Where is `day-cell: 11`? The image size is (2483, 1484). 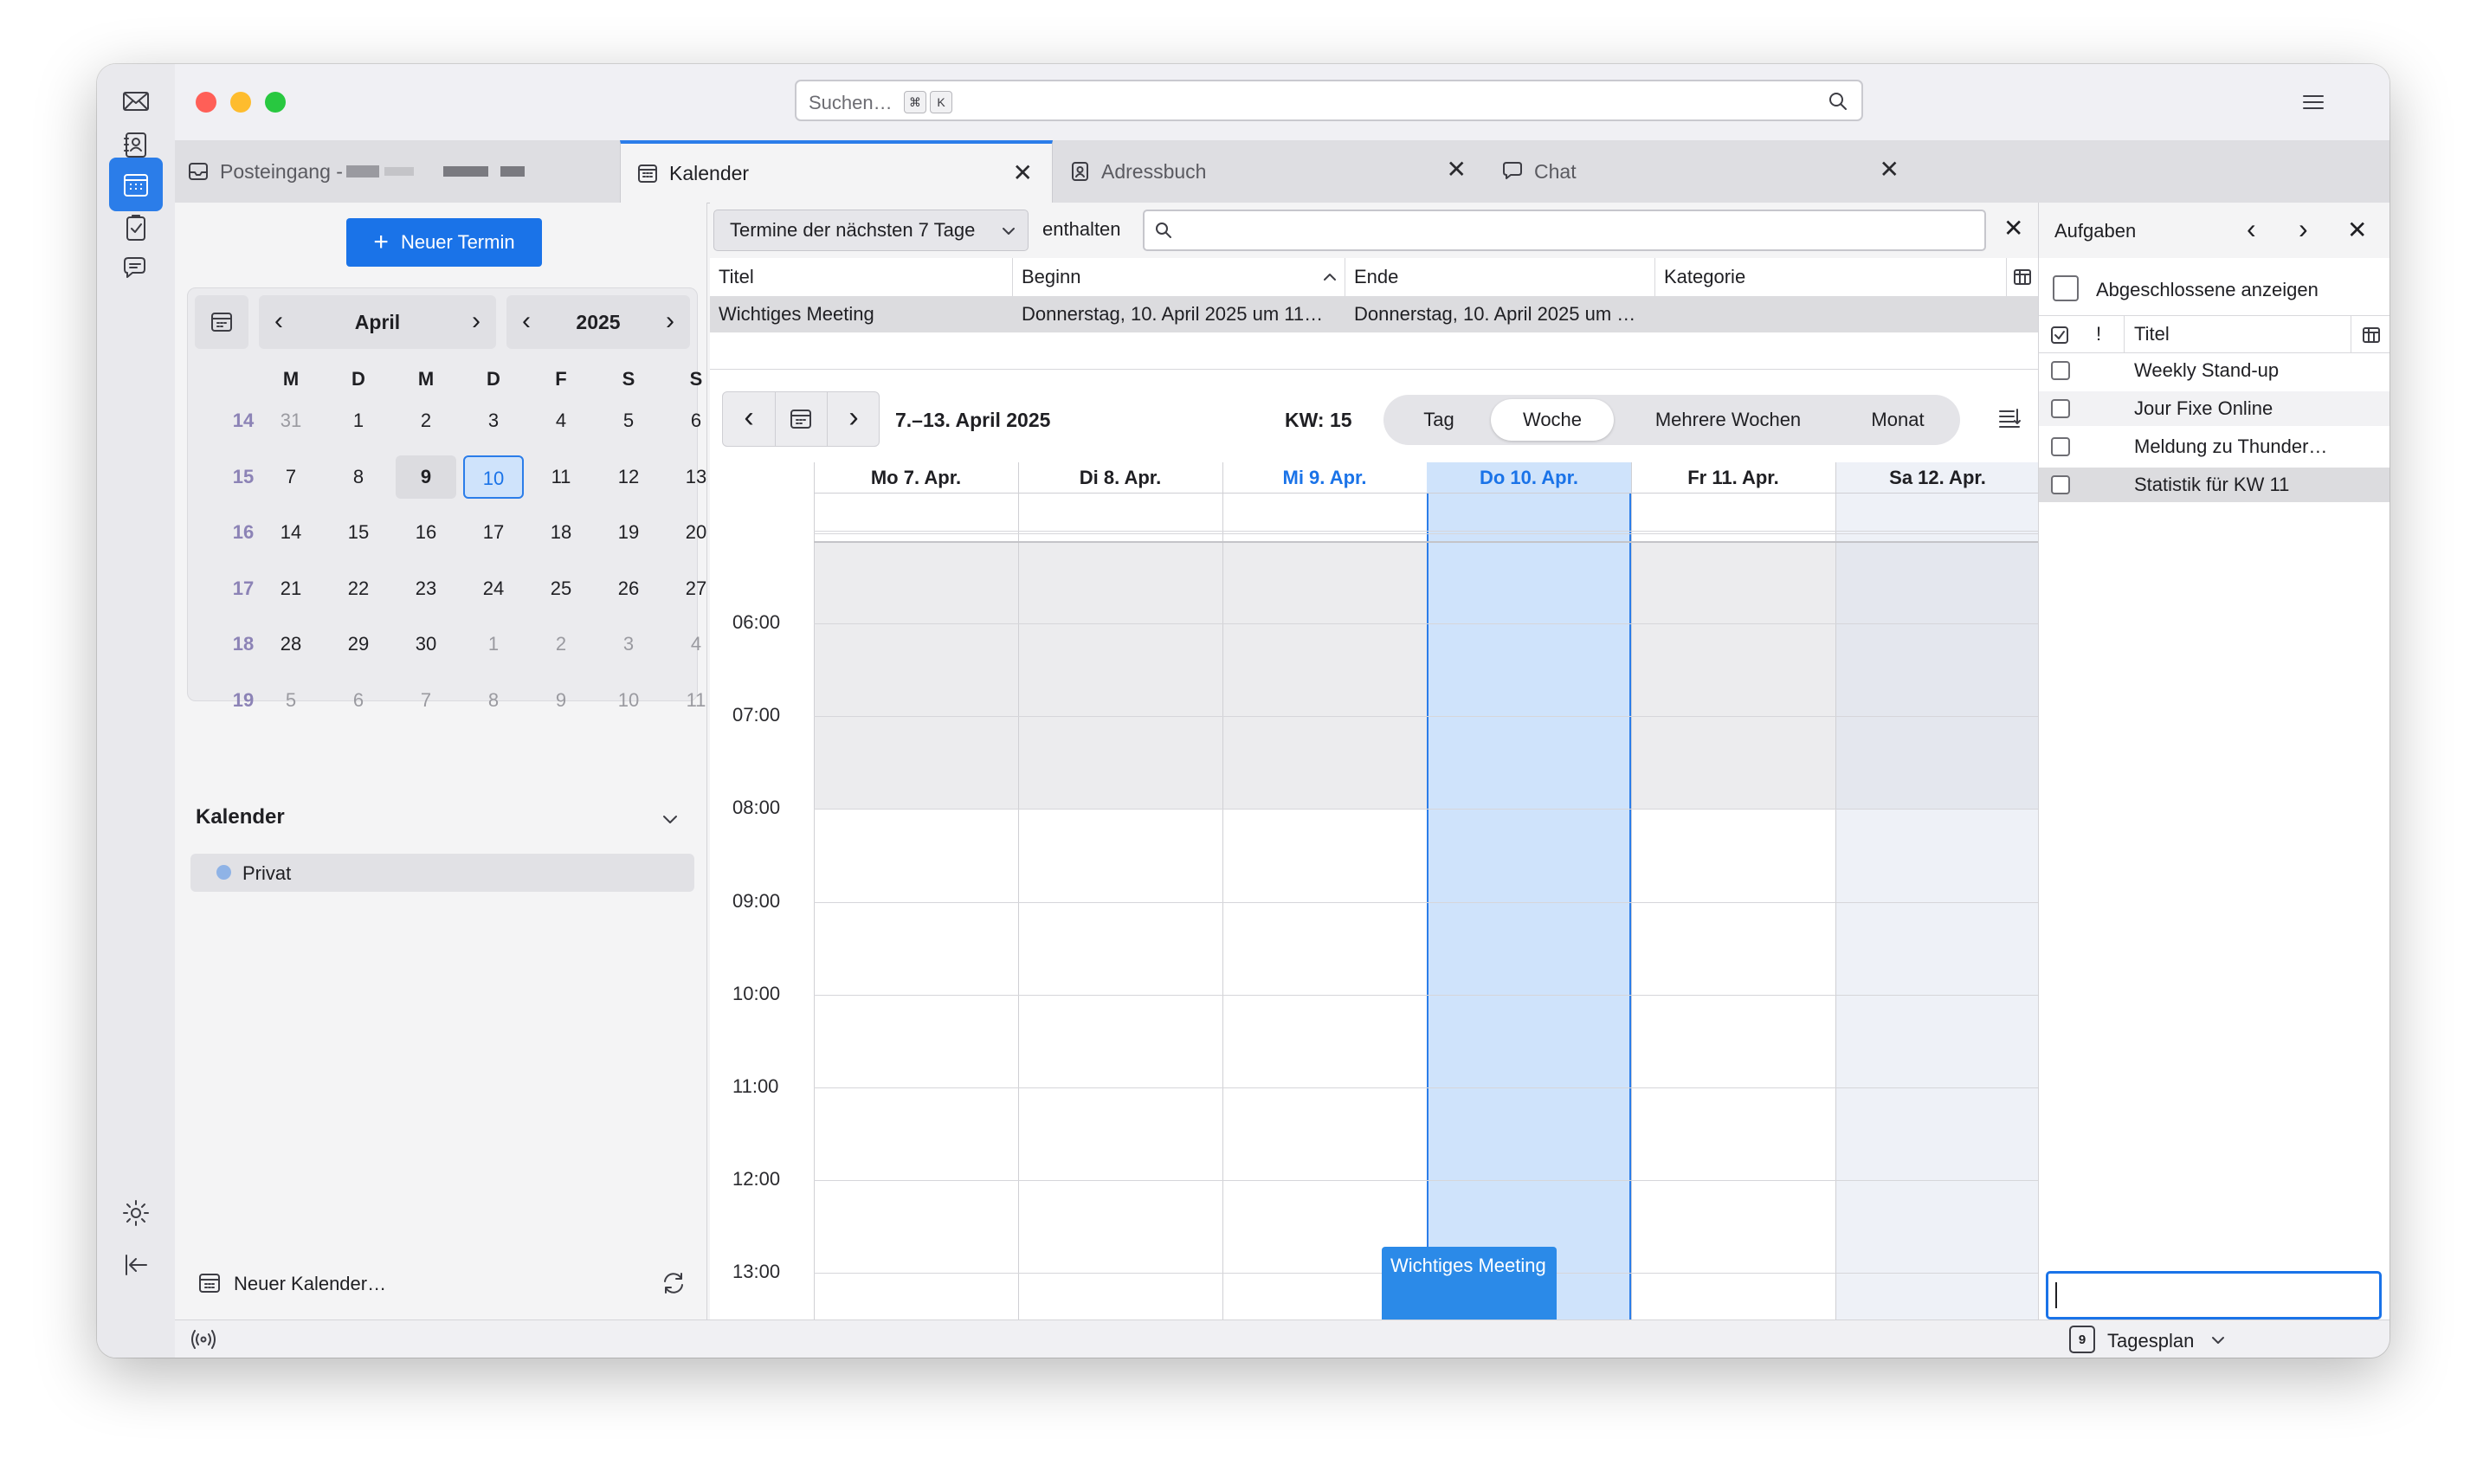 day-cell: 11 is located at coordinates (561, 477).